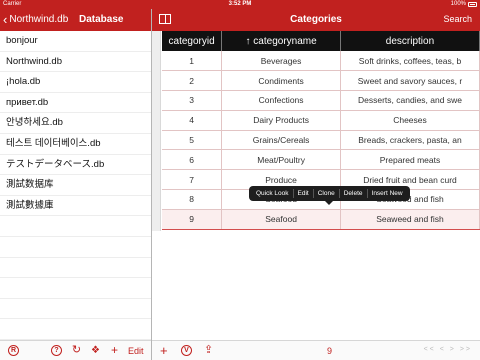  Describe the element at coordinates (75, 62) in the screenshot. I see `database-item: Northwind.db` at that location.